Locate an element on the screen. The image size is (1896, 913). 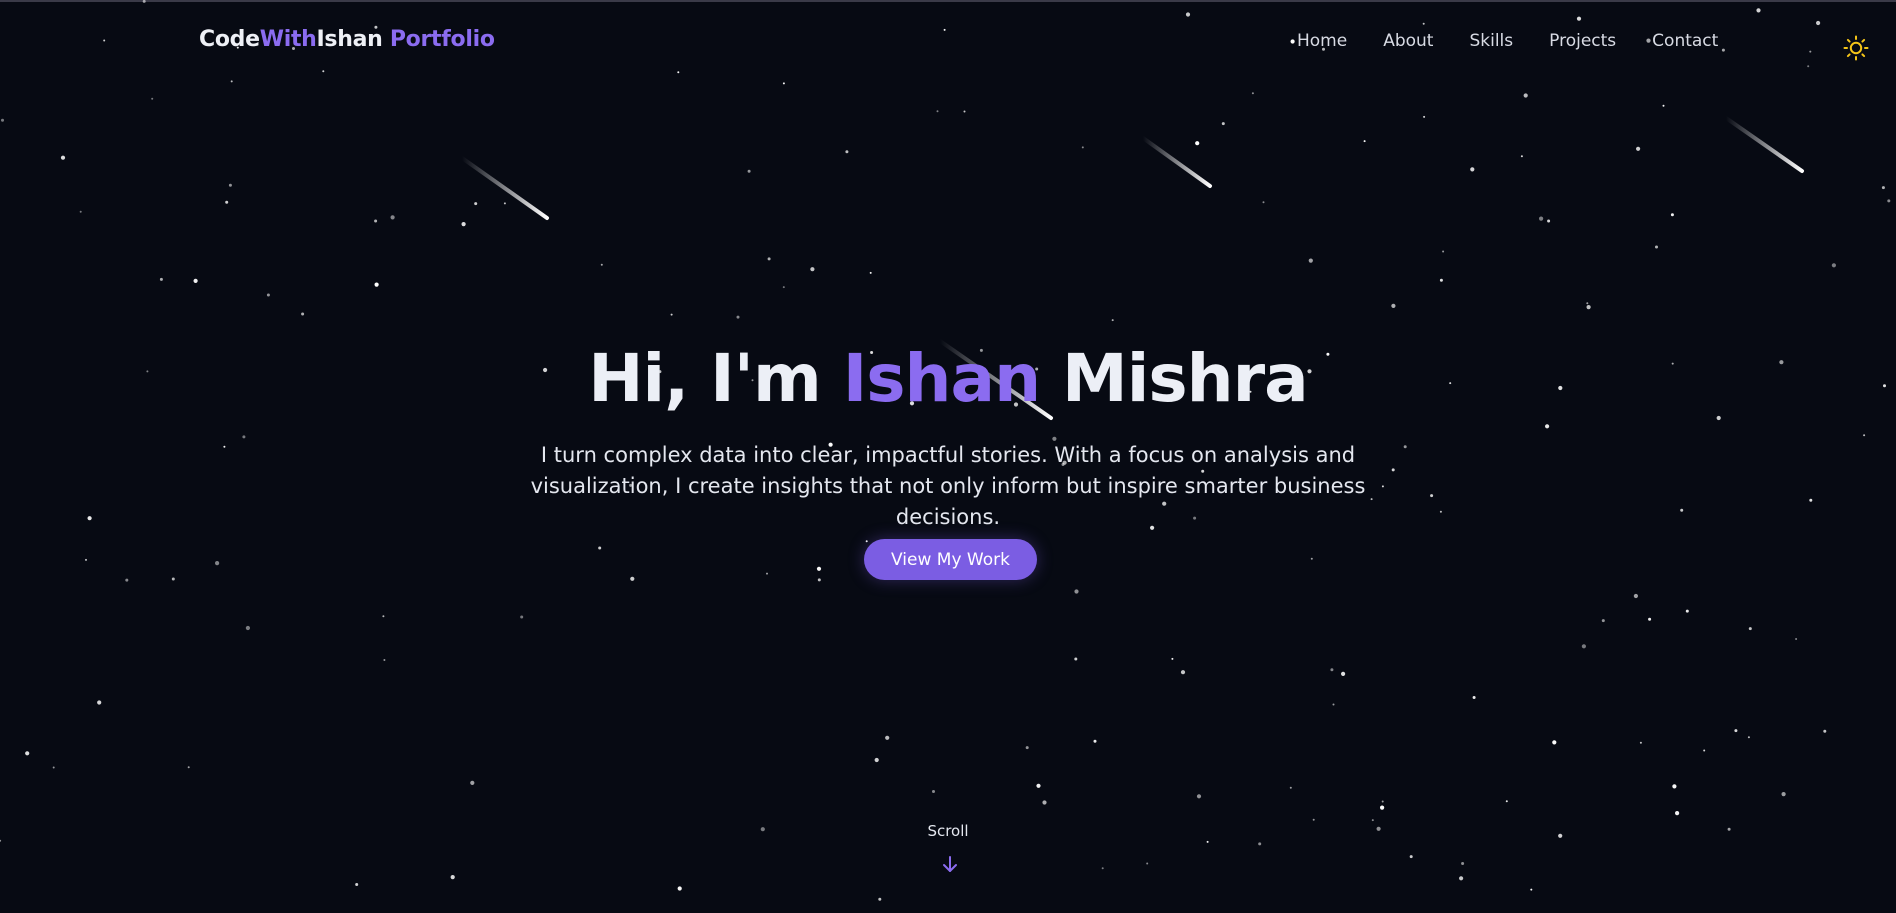
nav-home: Home is located at coordinates (1322, 41).